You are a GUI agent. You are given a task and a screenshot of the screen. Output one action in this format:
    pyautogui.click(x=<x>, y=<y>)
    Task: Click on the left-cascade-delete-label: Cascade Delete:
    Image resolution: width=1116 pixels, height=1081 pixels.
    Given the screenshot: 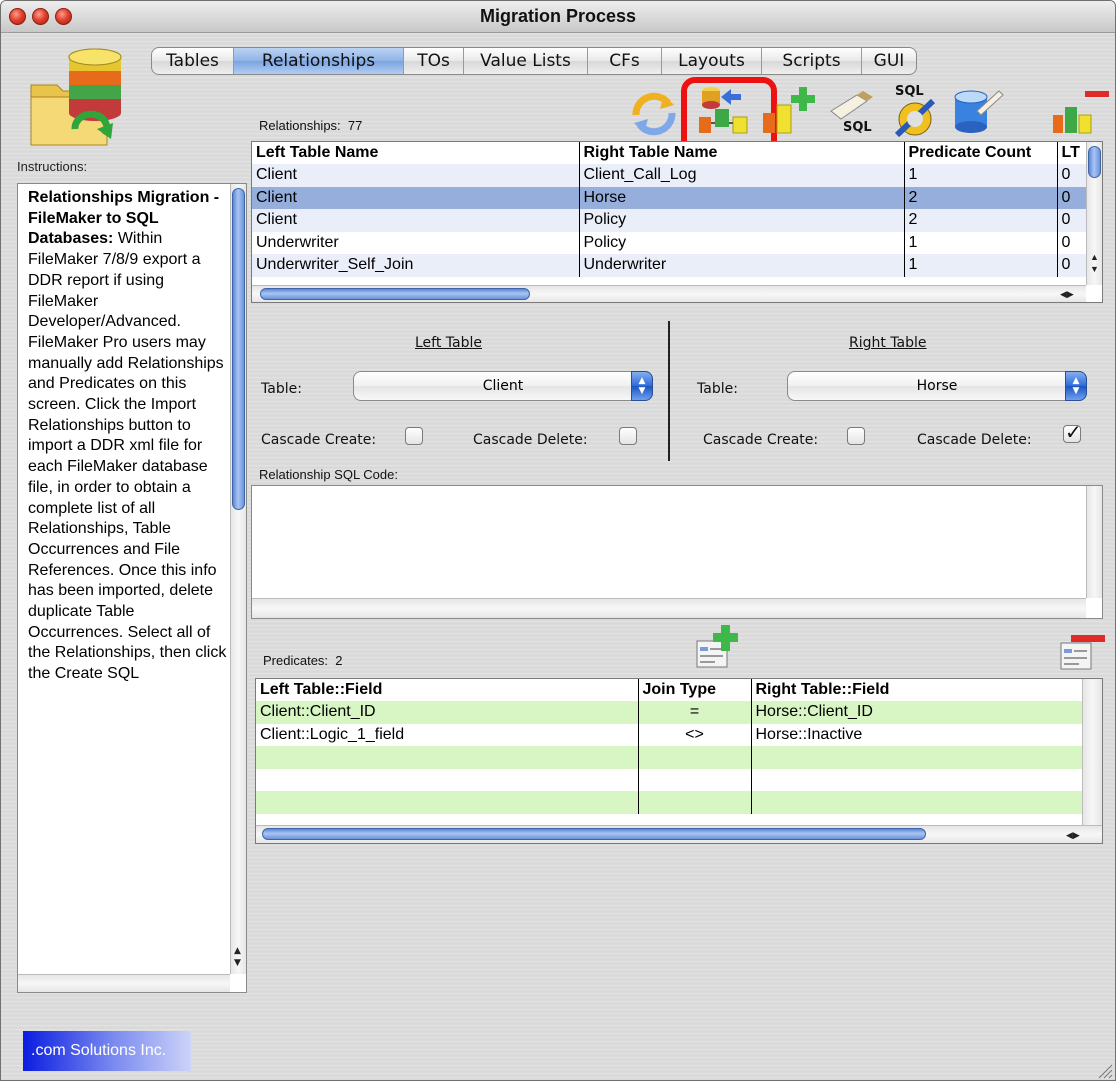 What is the action you would take?
    pyautogui.click(x=530, y=440)
    